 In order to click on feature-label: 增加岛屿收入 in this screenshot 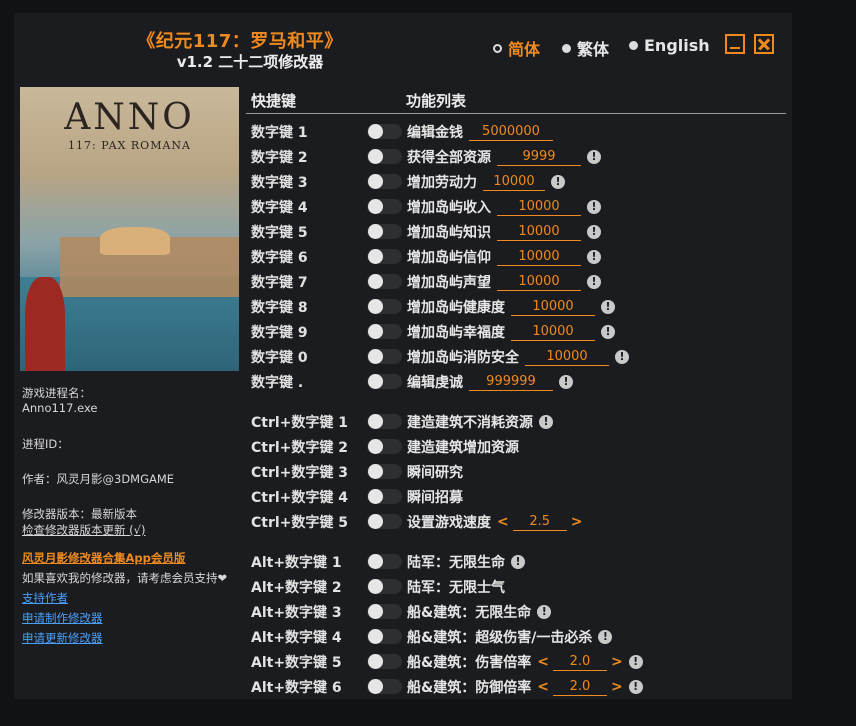, I will do `click(449, 208)`.